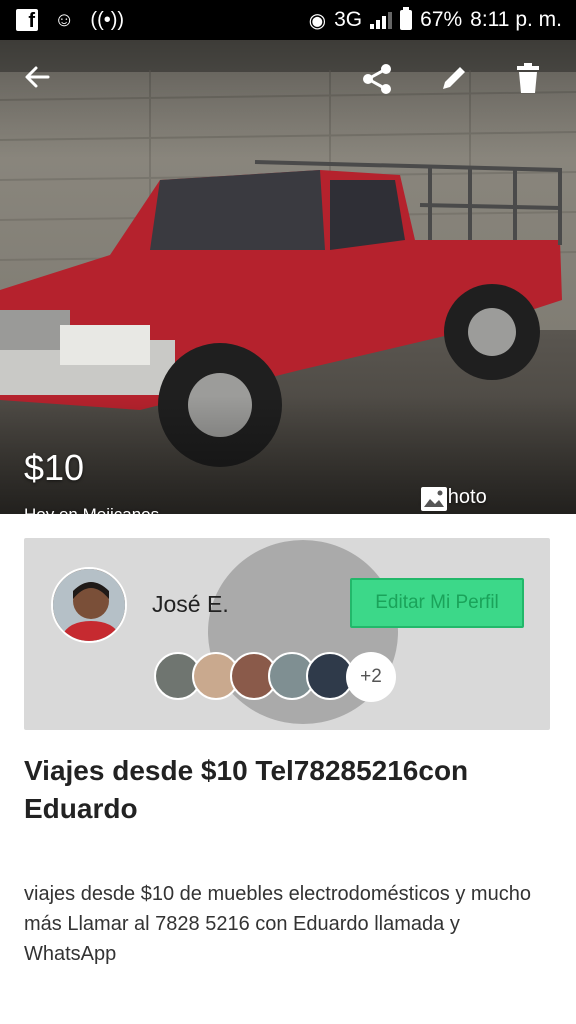 This screenshot has width=576, height=1024. Describe the element at coordinates (275, 677) in the screenshot. I see `mutual-friends: +2` at that location.